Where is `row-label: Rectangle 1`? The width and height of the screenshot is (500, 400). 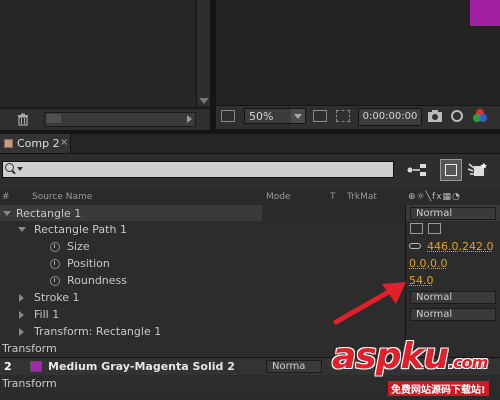
row-label: Rectangle 1 is located at coordinates (49, 213).